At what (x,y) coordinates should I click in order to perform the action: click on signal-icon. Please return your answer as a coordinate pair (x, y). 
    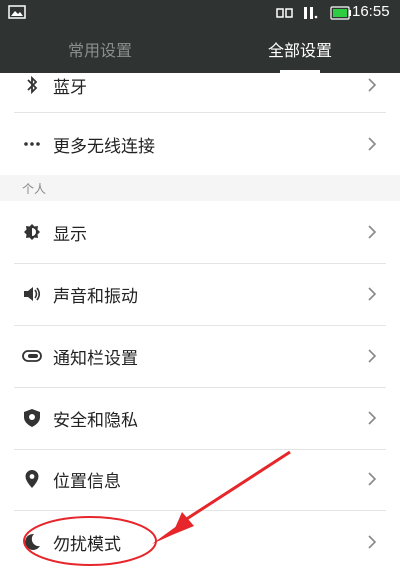
    Looking at the image, I should click on (284, 13).